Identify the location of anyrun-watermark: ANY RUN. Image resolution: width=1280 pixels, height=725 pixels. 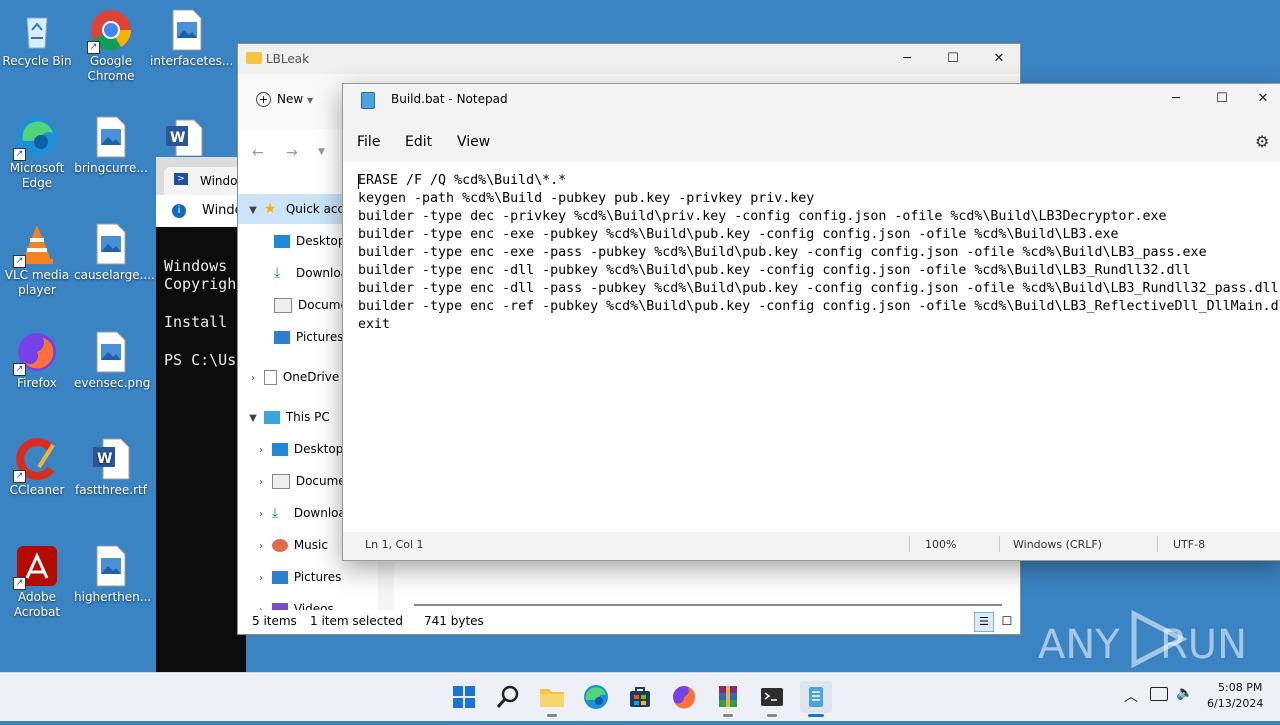
(1141, 639).